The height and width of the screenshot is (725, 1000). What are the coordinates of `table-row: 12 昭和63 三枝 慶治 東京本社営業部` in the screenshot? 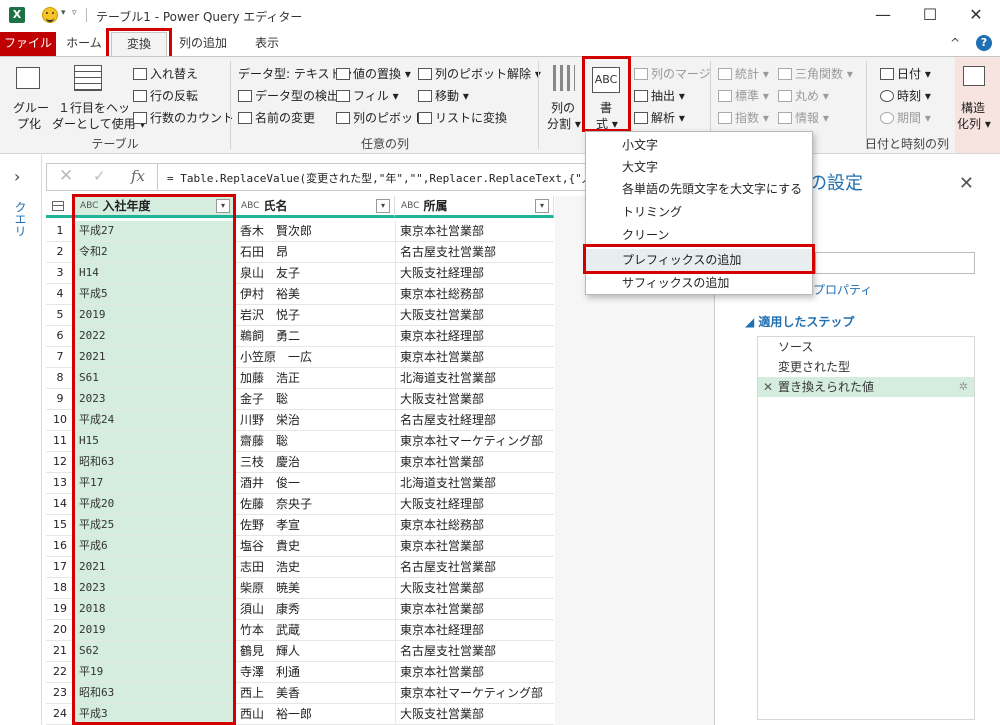 It's located at (300, 462).